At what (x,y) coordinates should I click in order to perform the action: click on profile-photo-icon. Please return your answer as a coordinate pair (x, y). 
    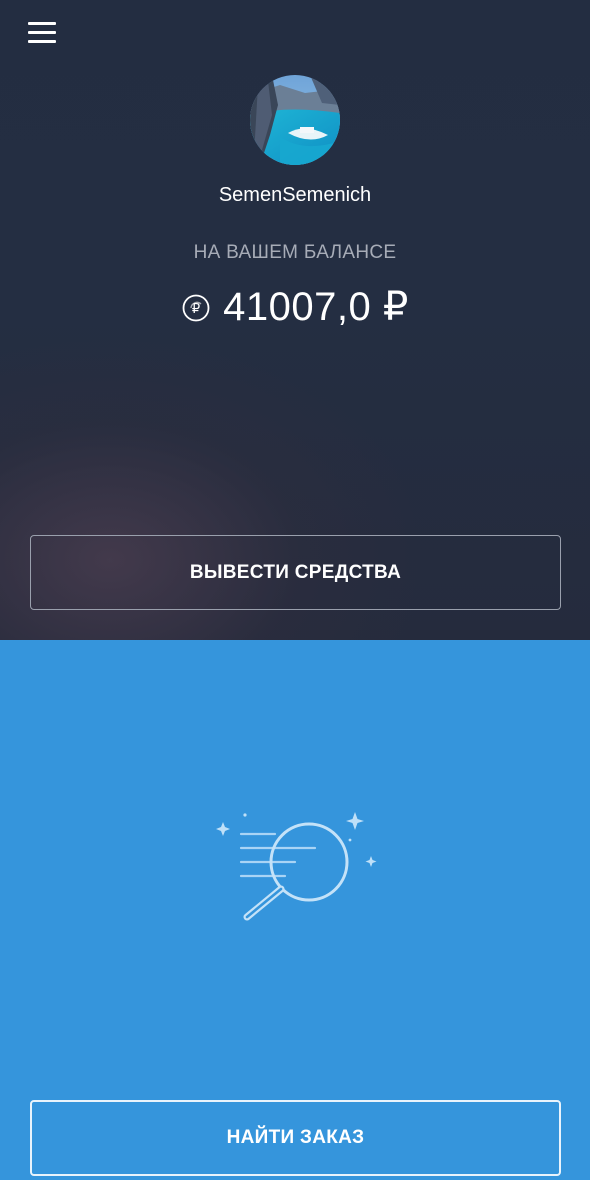
    Looking at the image, I should click on (295, 120).